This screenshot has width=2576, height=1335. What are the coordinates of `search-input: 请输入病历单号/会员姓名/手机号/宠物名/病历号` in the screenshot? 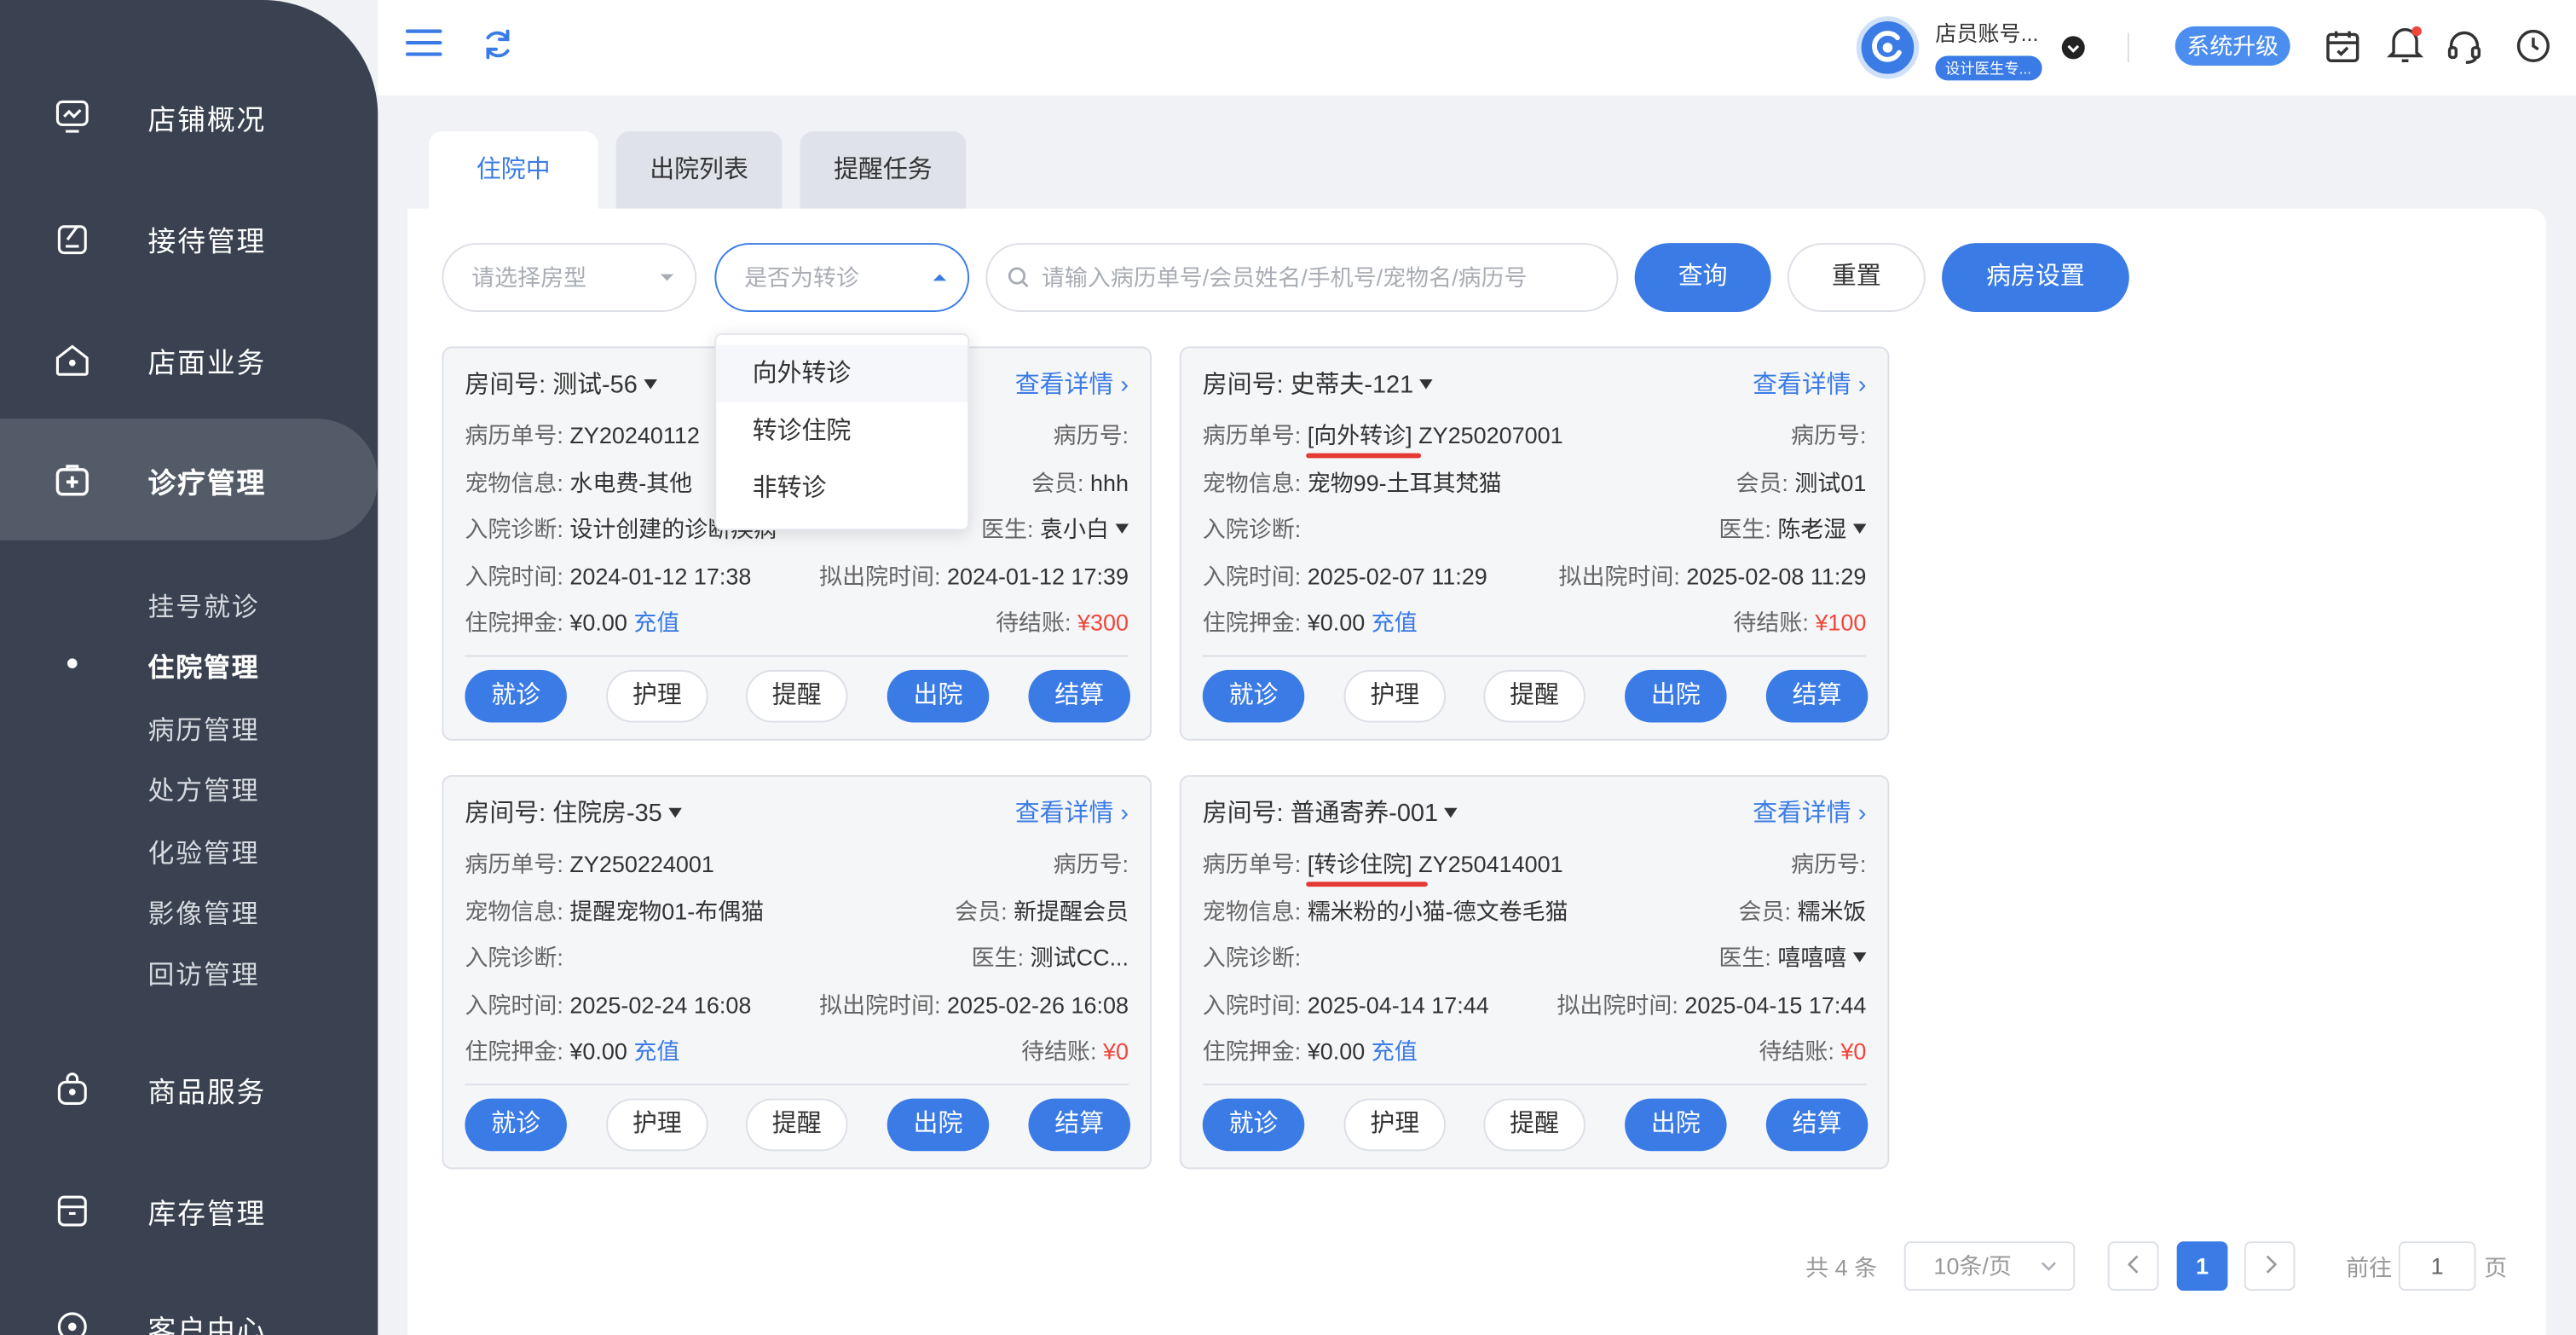 It's located at (1302, 277).